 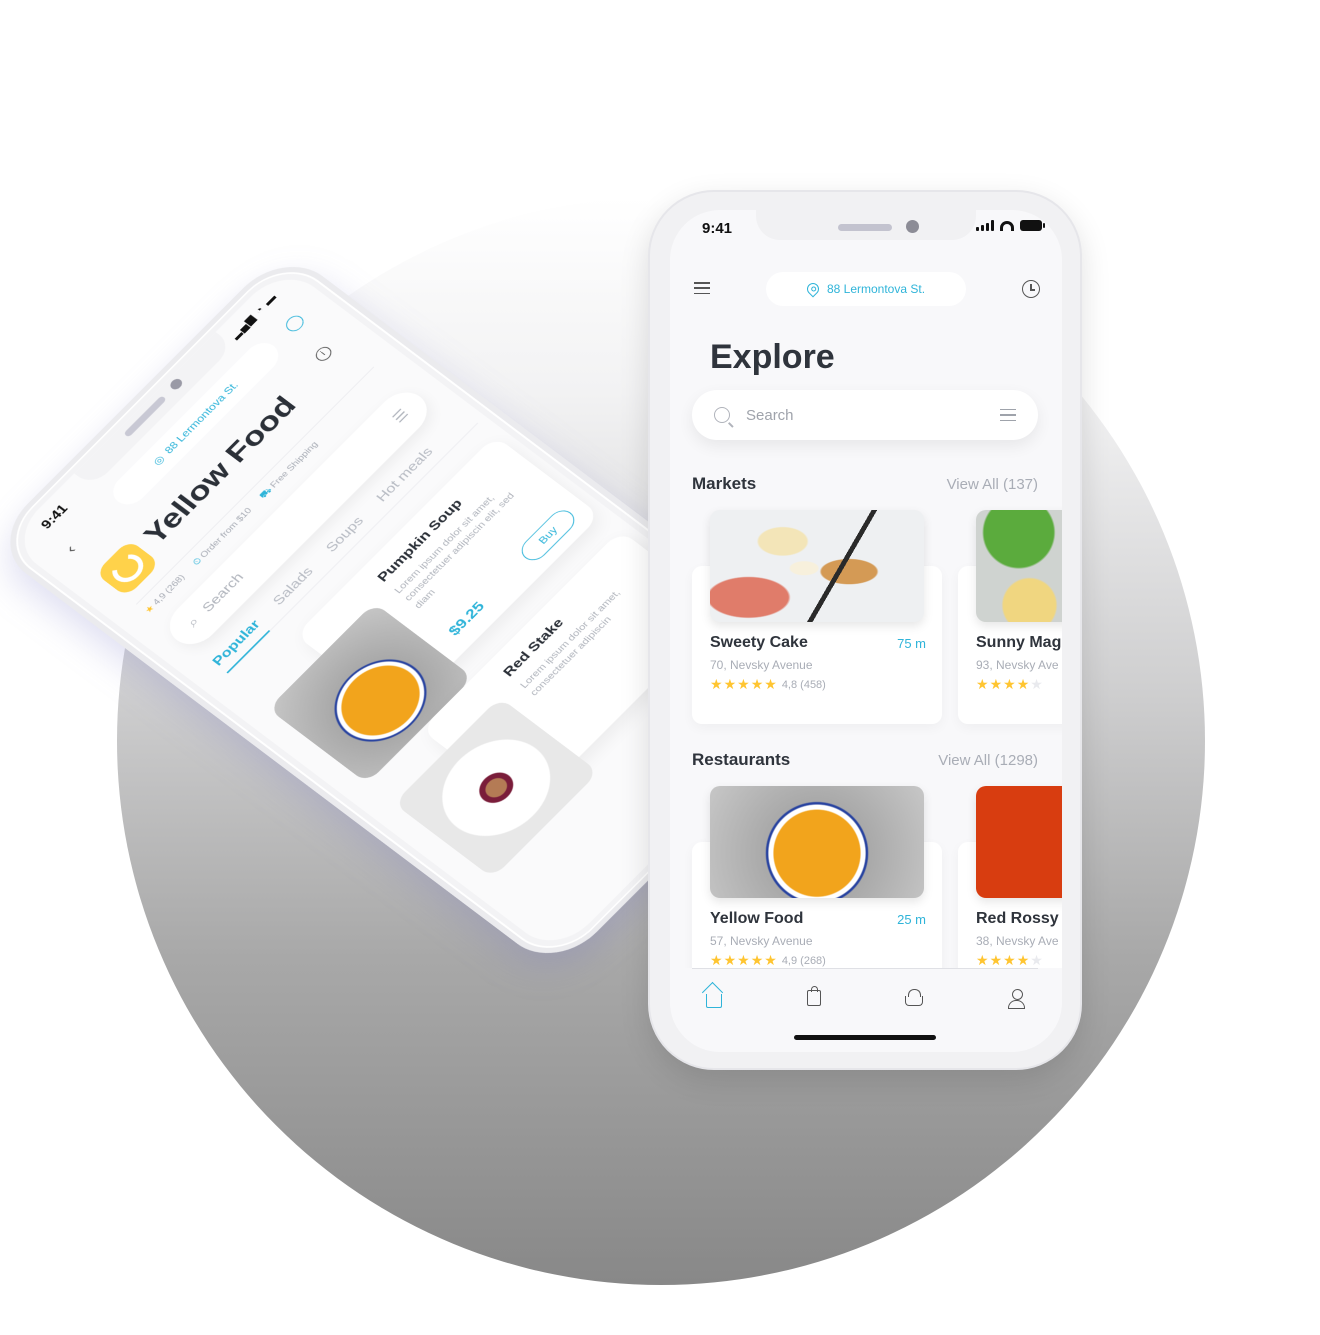 I want to click on search-input, so click(x=865, y=415).